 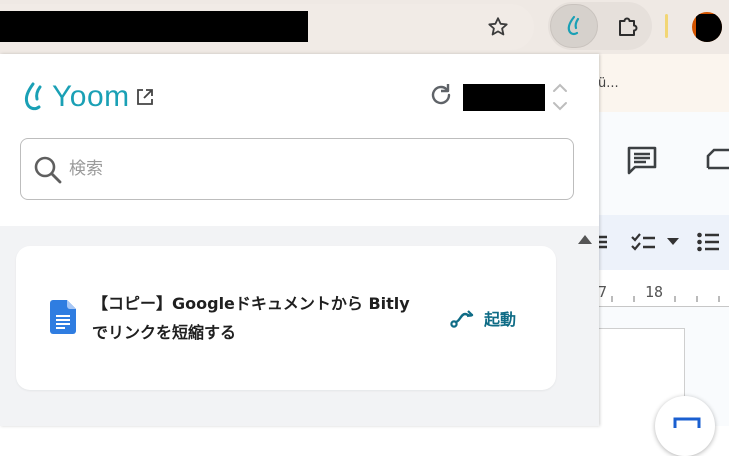 What do you see at coordinates (63, 317) in the screenshot?
I see `google-docs-icon` at bounding box center [63, 317].